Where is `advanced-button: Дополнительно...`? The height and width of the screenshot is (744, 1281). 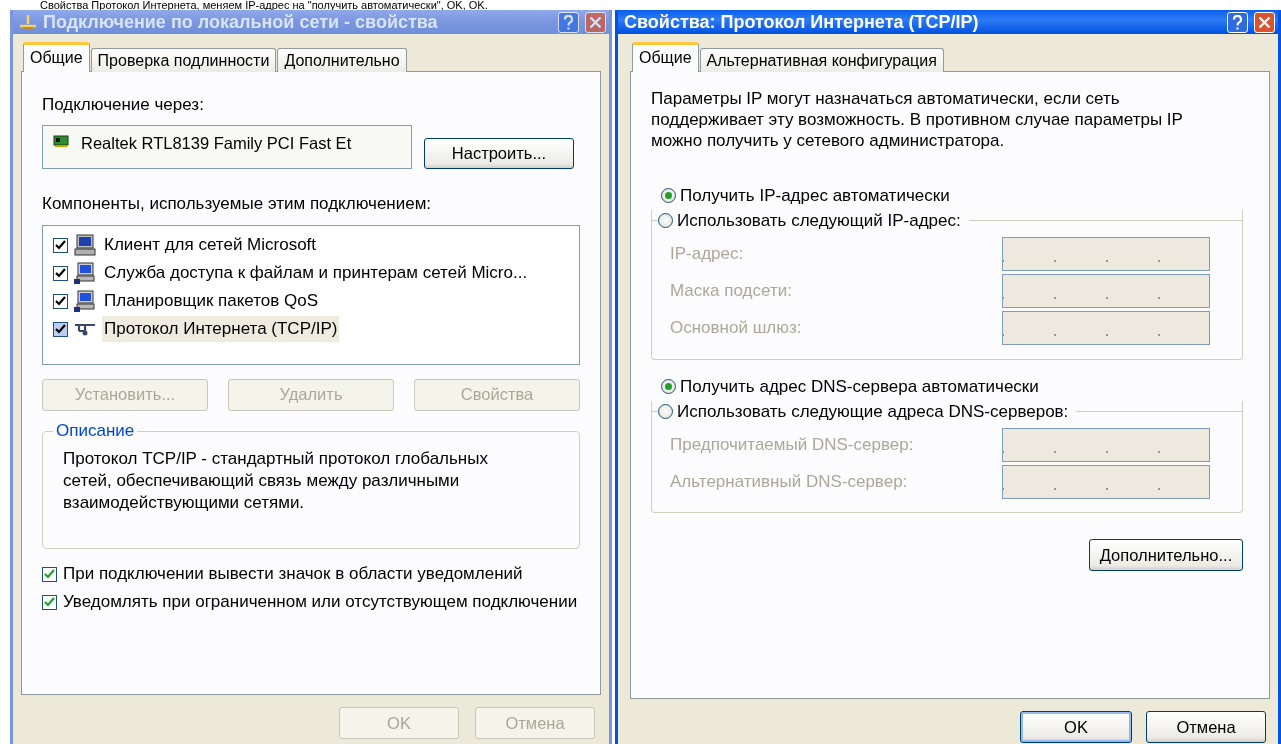 advanced-button: Дополнительно... is located at coordinates (1166, 555).